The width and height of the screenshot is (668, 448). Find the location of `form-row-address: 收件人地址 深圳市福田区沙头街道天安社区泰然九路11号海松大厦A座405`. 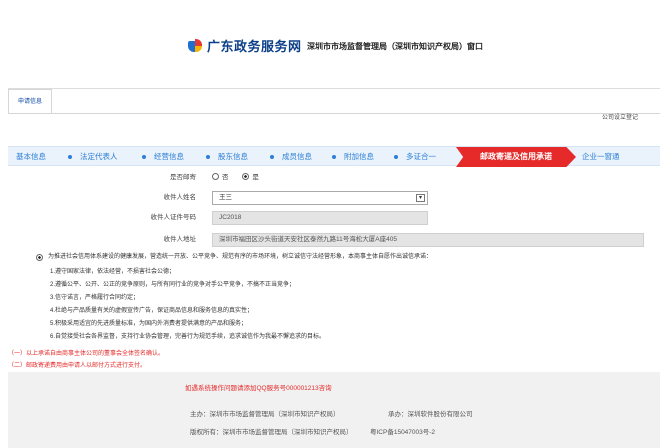

form-row-address: 收件人地址 深圳市福田区沙头街道天安社区泰然九路11号海松大厦A座405 is located at coordinates (334, 240).